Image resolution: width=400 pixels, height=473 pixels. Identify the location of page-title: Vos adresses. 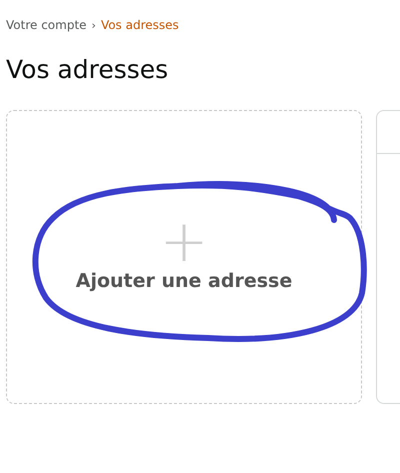
(88, 70).